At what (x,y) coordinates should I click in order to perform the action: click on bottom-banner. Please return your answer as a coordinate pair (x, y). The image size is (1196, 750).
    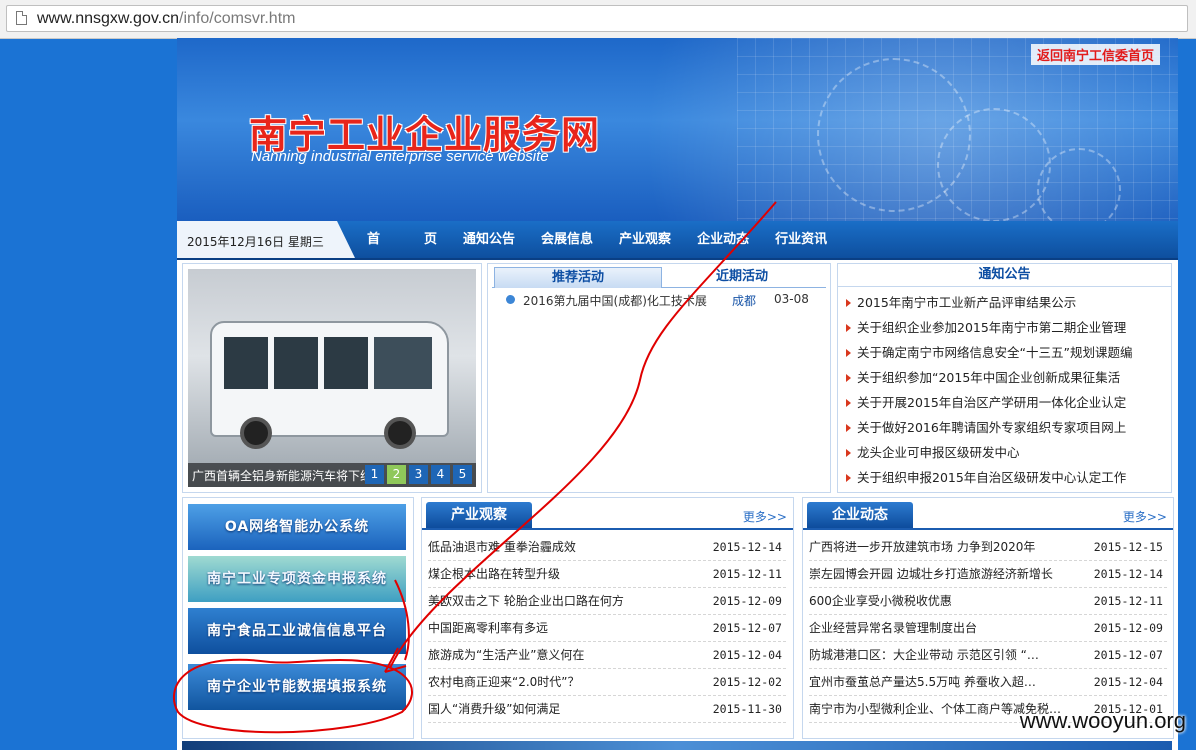
    Looking at the image, I should click on (677, 745).